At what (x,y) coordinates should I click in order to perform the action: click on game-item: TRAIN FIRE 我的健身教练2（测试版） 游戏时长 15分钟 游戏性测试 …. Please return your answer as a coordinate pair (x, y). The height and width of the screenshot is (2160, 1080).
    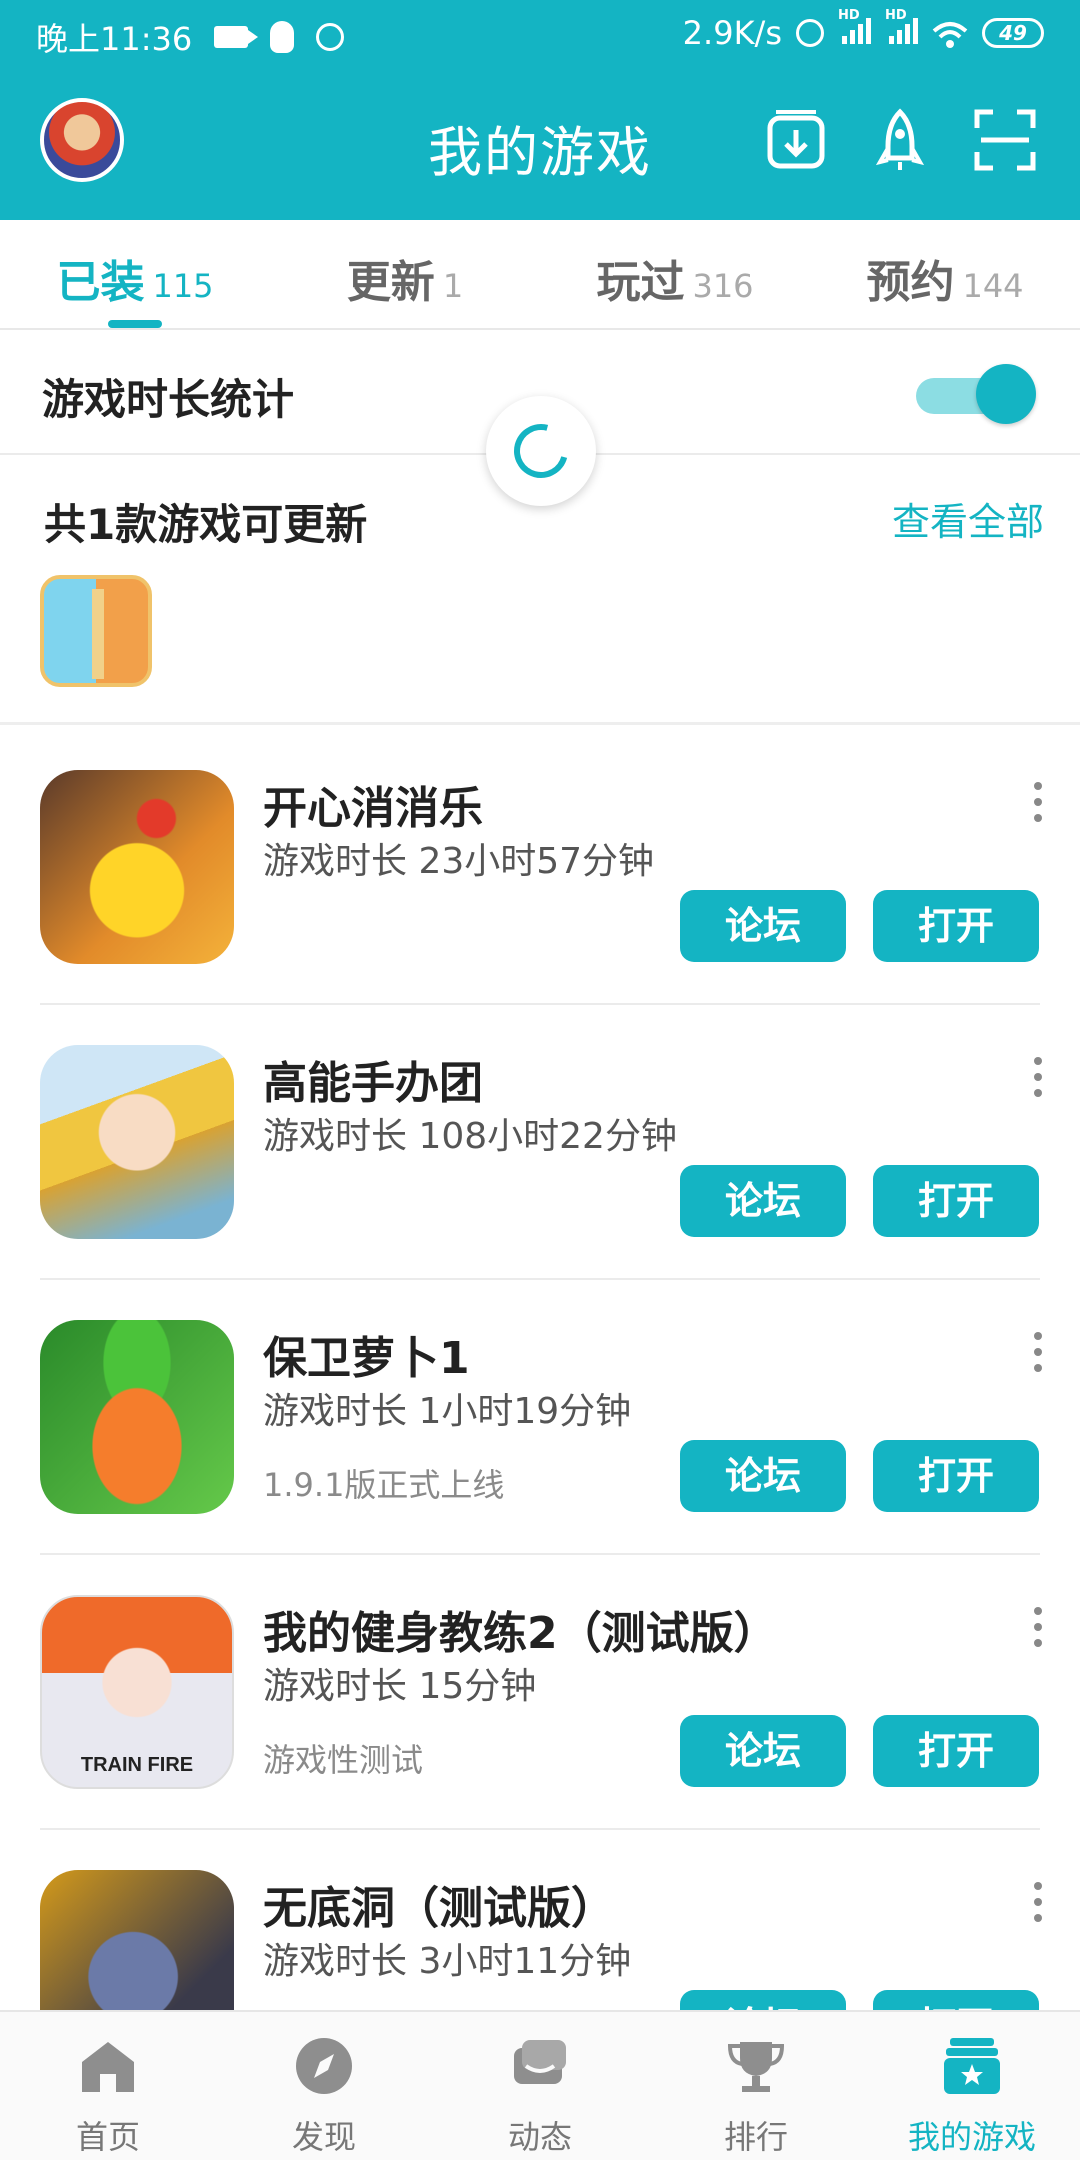
    Looking at the image, I should click on (540, 1692).